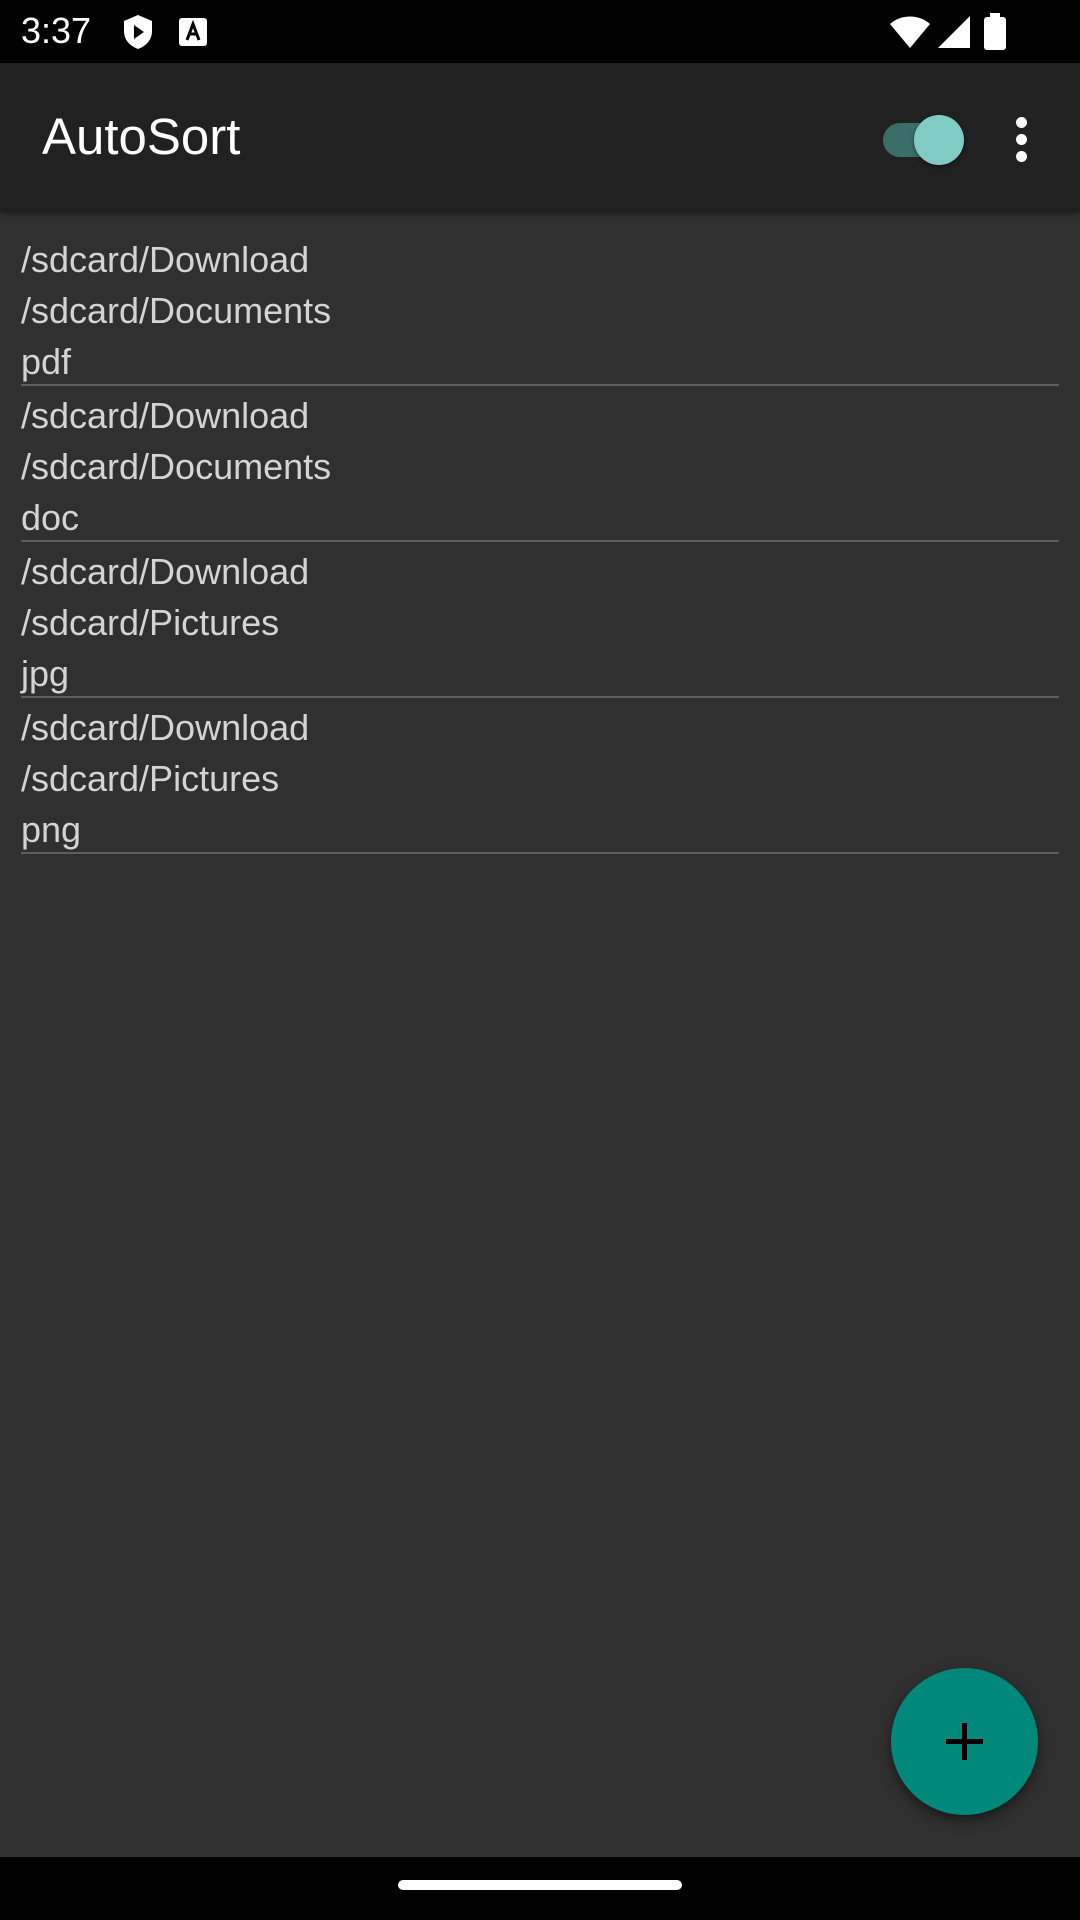  Describe the element at coordinates (939, 140) in the screenshot. I see `toggle-thumb` at that location.